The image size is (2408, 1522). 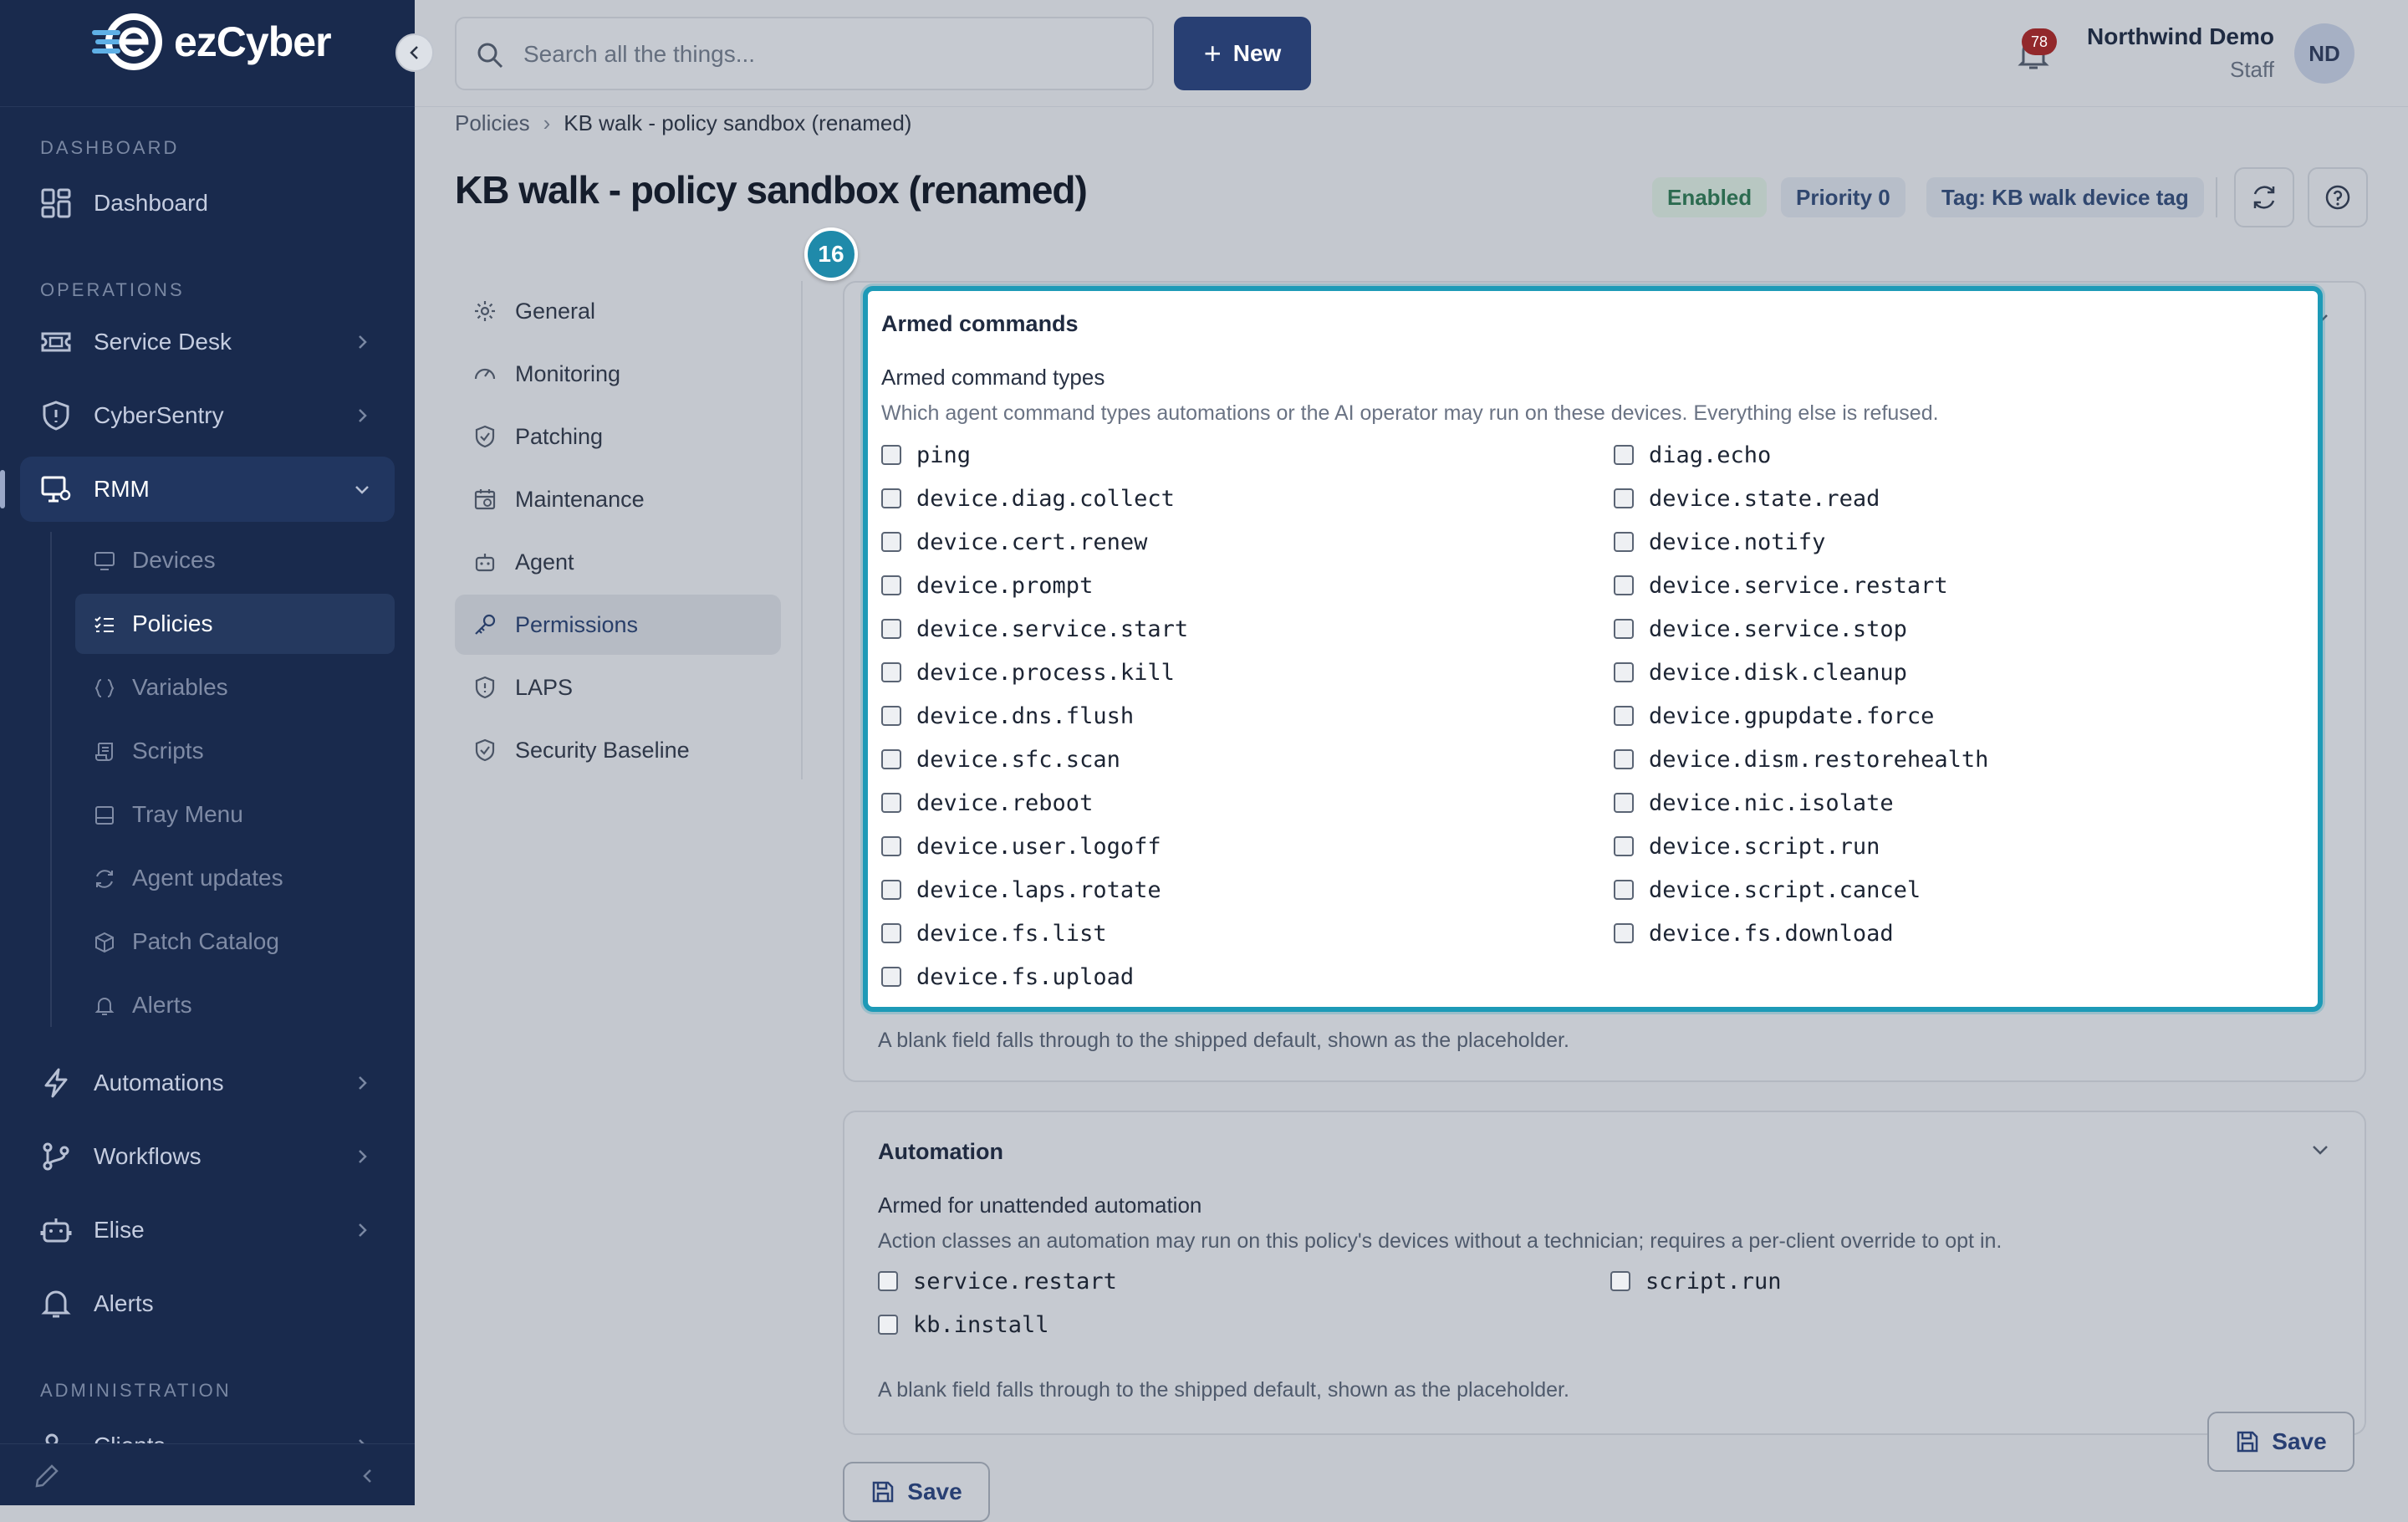 What do you see at coordinates (987, 585) in the screenshot?
I see `command-checkbox: device.prompt` at bounding box center [987, 585].